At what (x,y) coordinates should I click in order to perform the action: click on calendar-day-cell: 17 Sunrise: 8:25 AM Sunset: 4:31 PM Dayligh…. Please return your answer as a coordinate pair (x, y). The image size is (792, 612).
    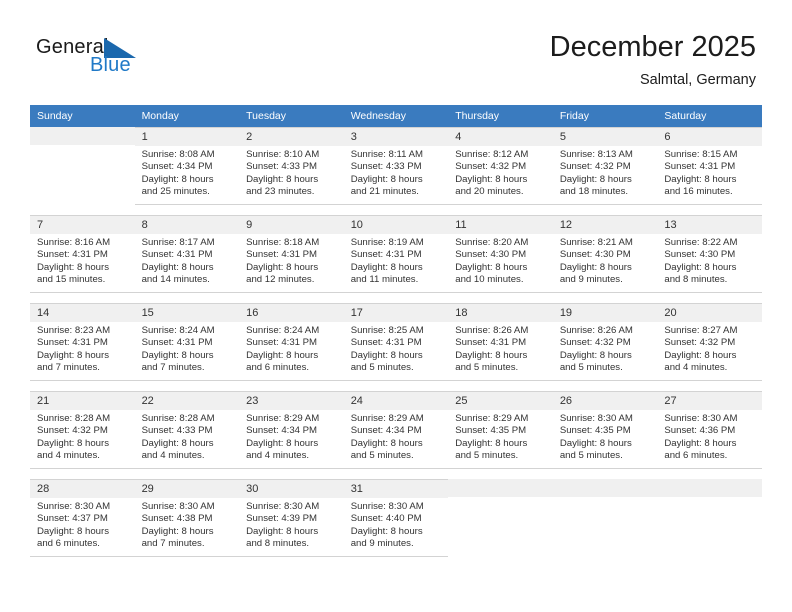
    Looking at the image, I should click on (396, 342).